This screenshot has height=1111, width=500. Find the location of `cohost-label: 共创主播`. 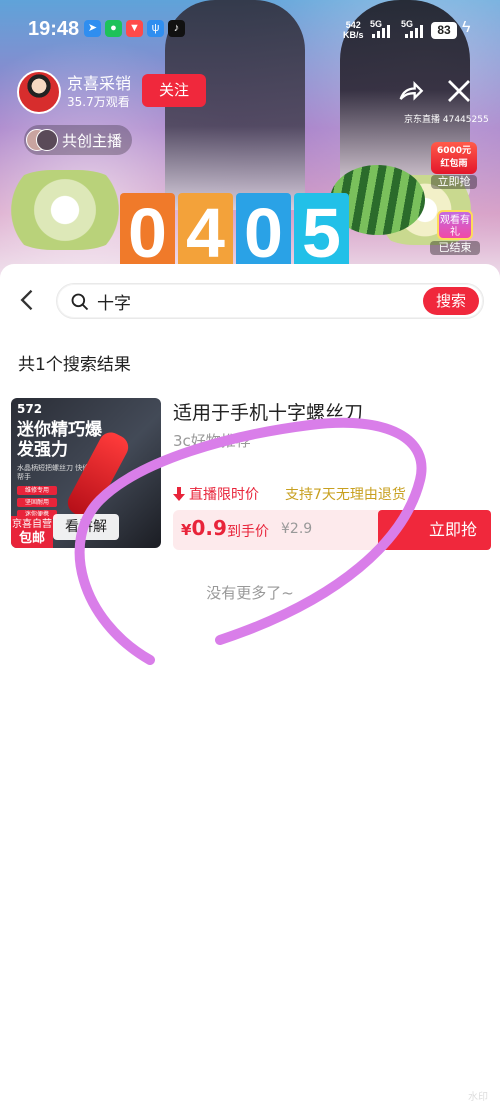

cohost-label: 共创主播 is located at coordinates (92, 140).